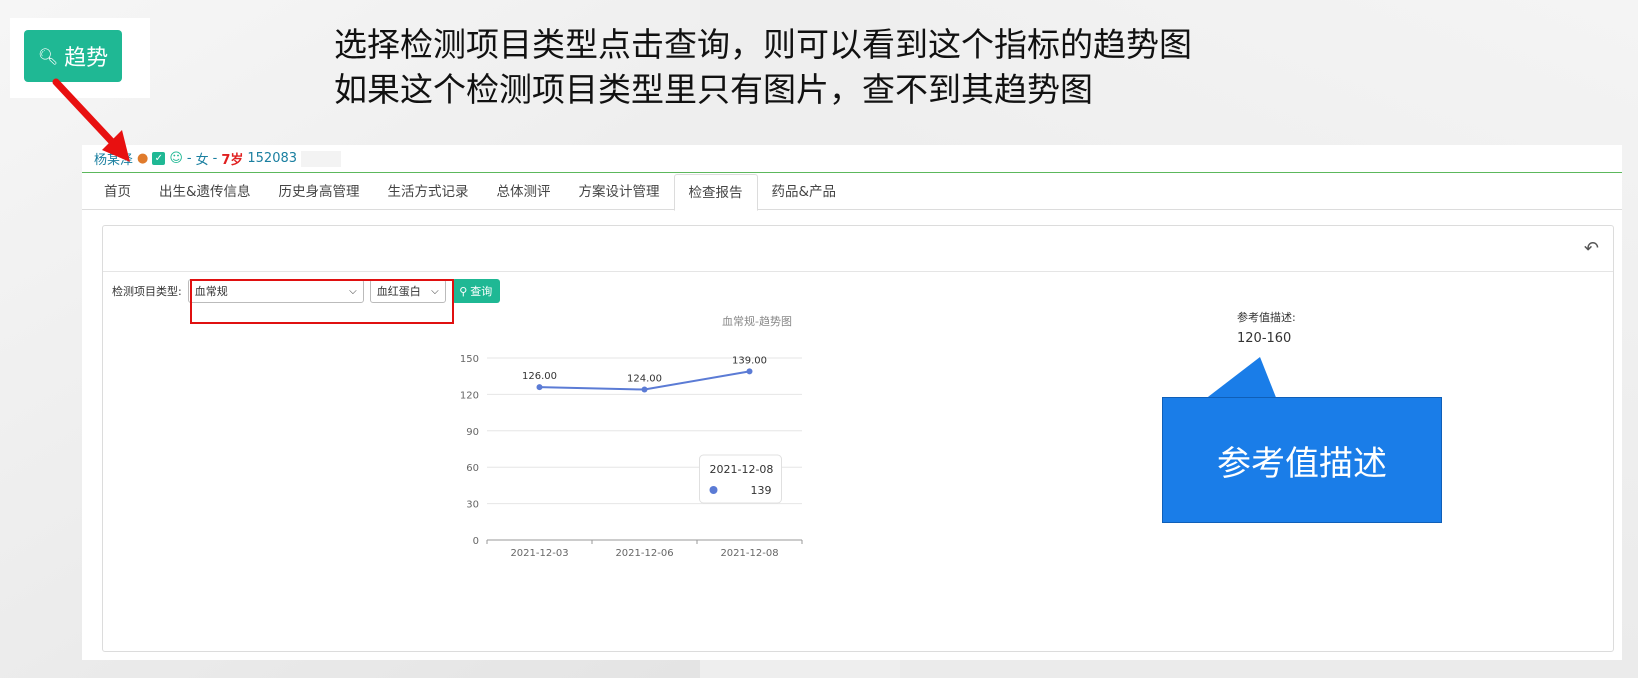  I want to click on tooltip-marker, so click(713, 490).